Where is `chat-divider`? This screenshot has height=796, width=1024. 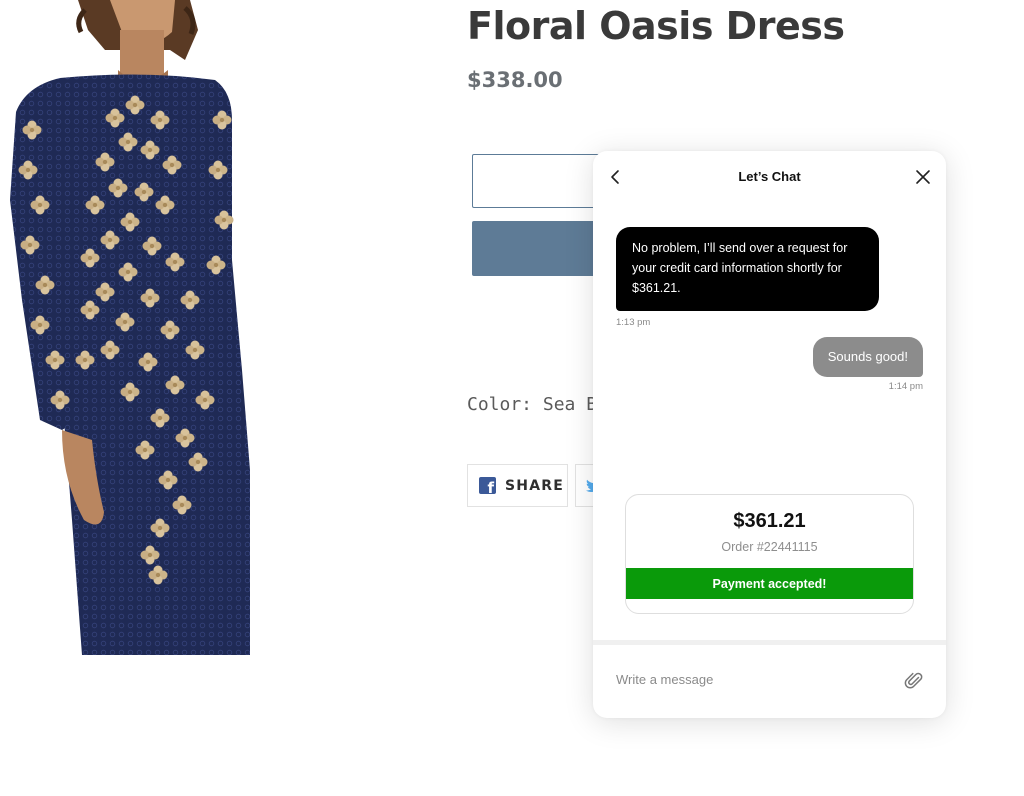 chat-divider is located at coordinates (769, 642).